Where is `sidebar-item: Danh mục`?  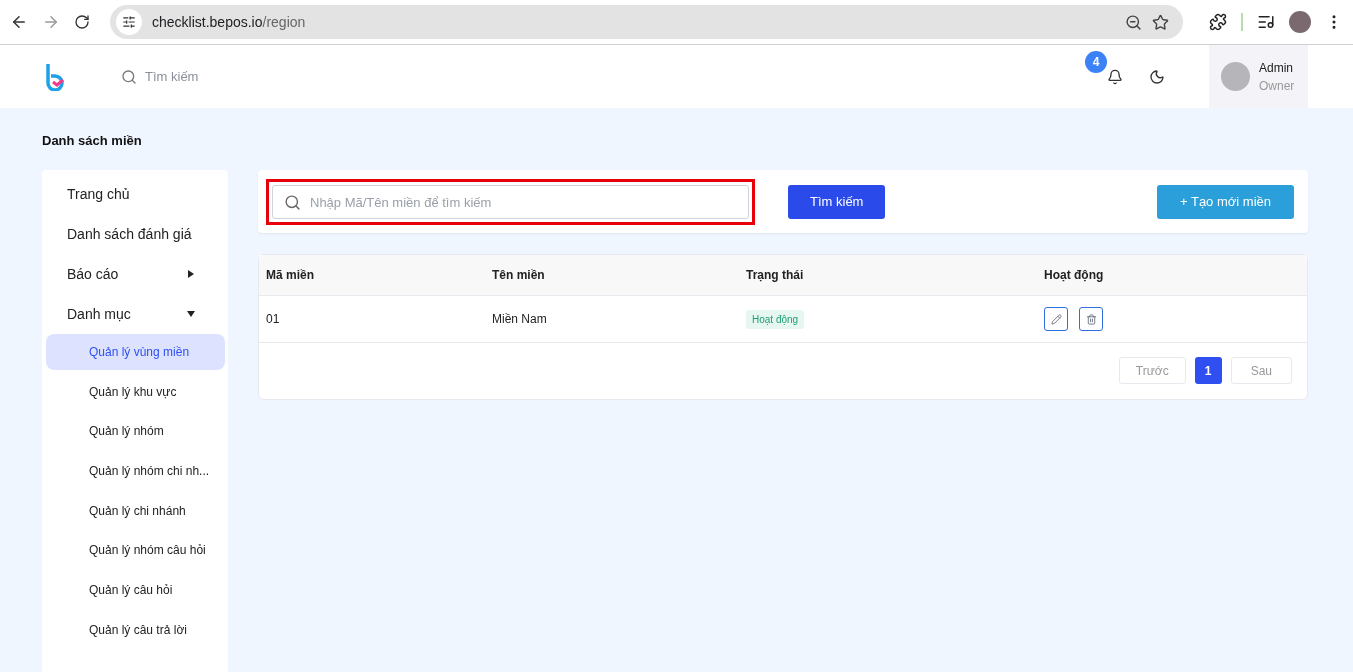
sidebar-item: Danh mục is located at coordinates (135, 314).